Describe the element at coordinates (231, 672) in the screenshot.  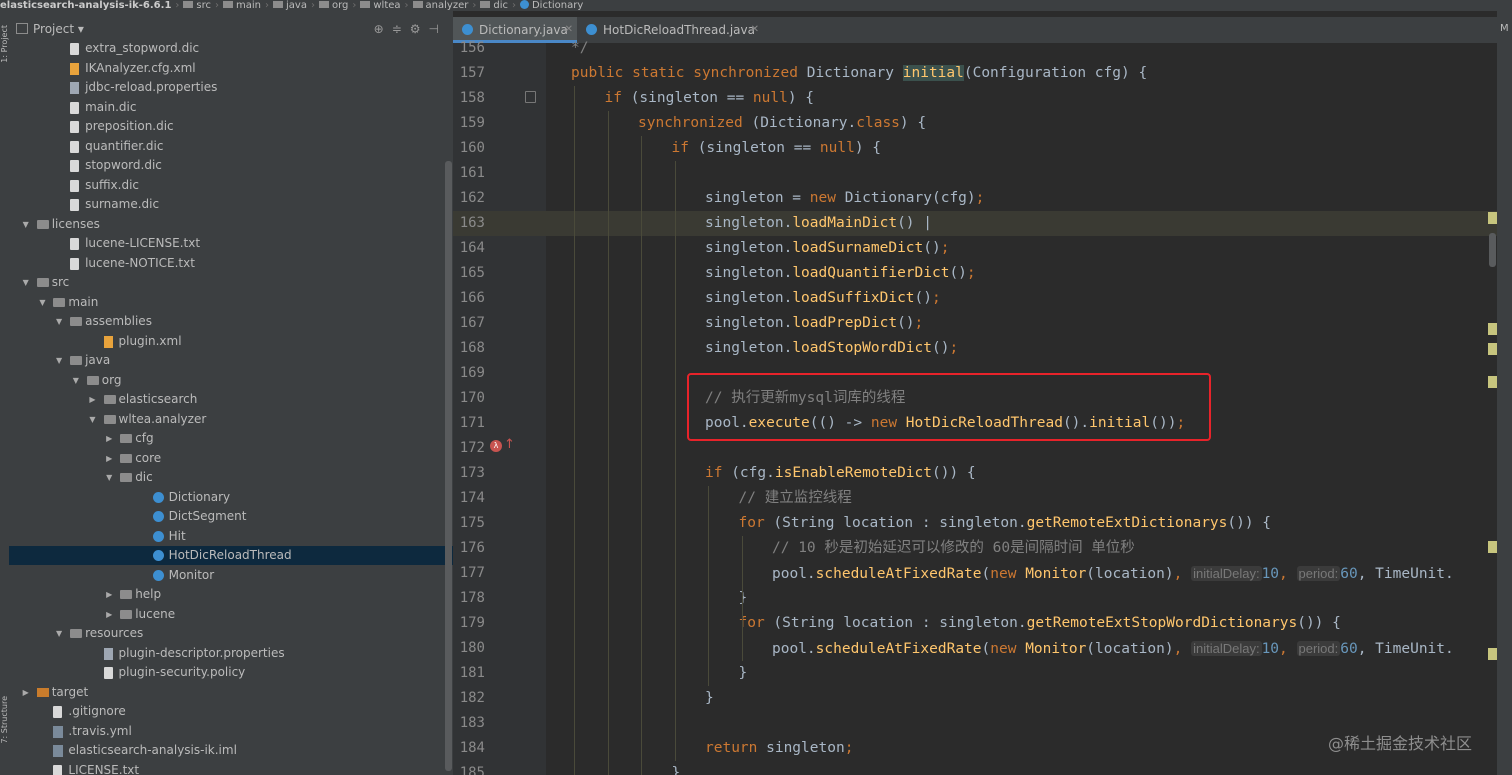
I see `tree-item: plugin-security.policy` at that location.